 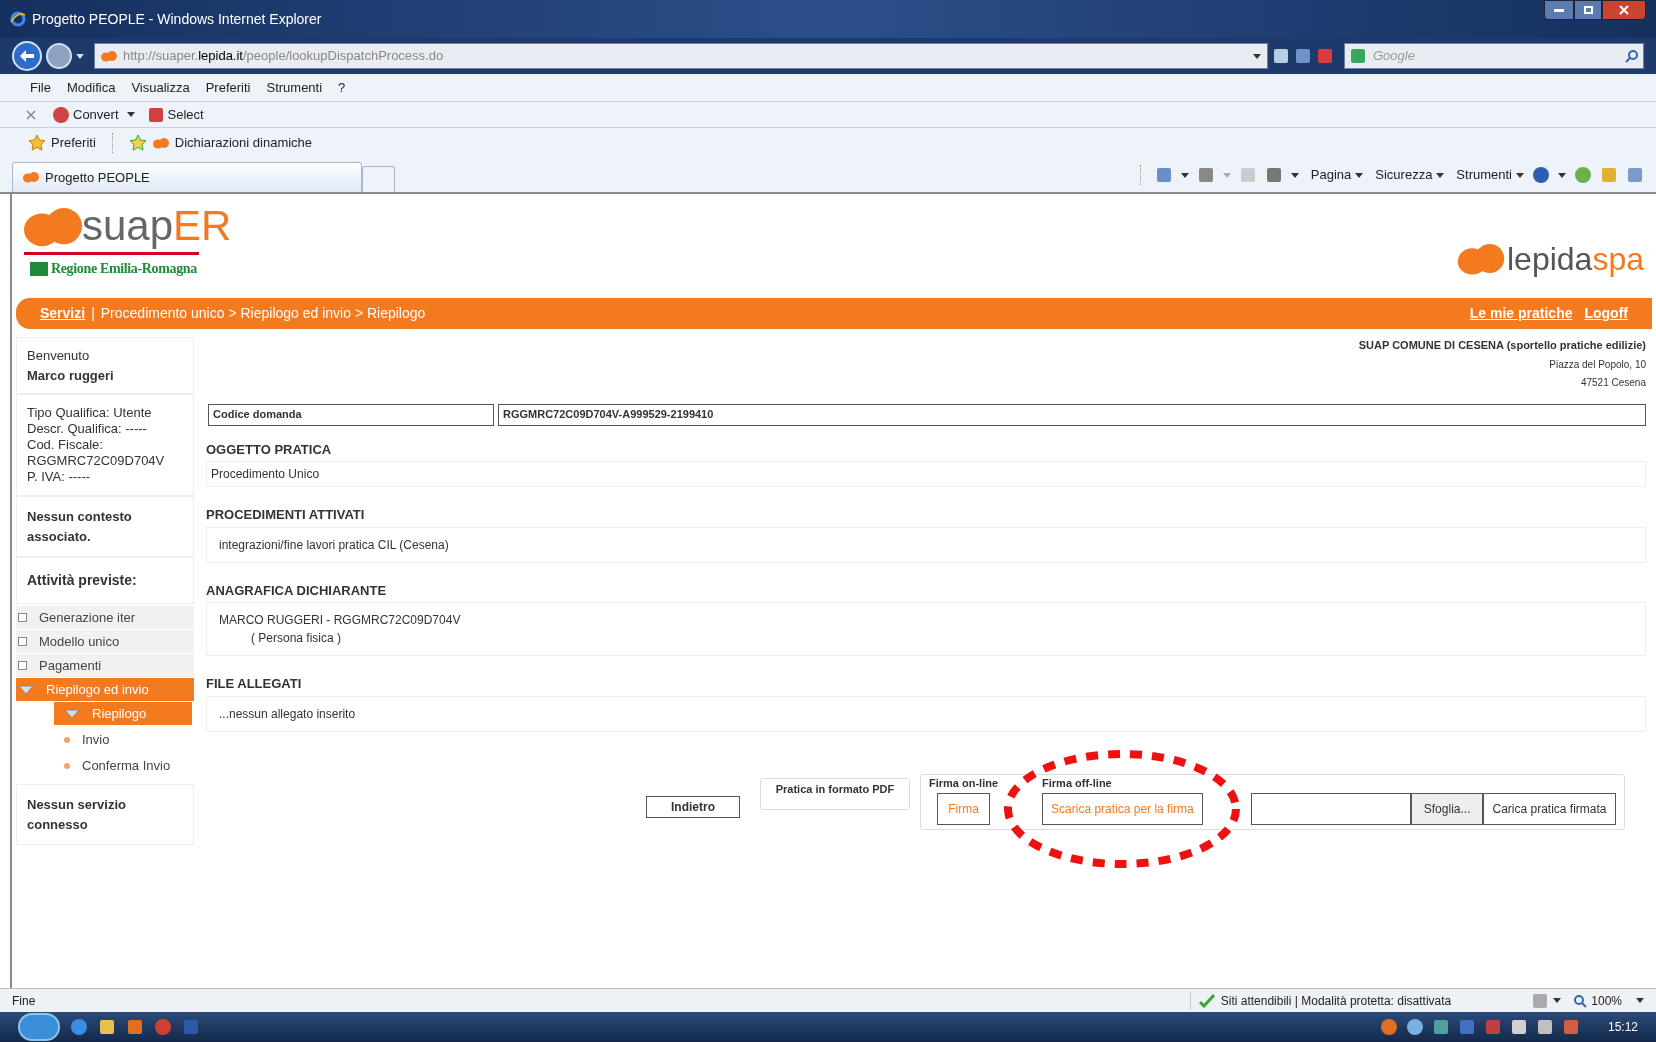 What do you see at coordinates (1549, 809) in the screenshot?
I see `upload-button: Carica pratica firmata` at bounding box center [1549, 809].